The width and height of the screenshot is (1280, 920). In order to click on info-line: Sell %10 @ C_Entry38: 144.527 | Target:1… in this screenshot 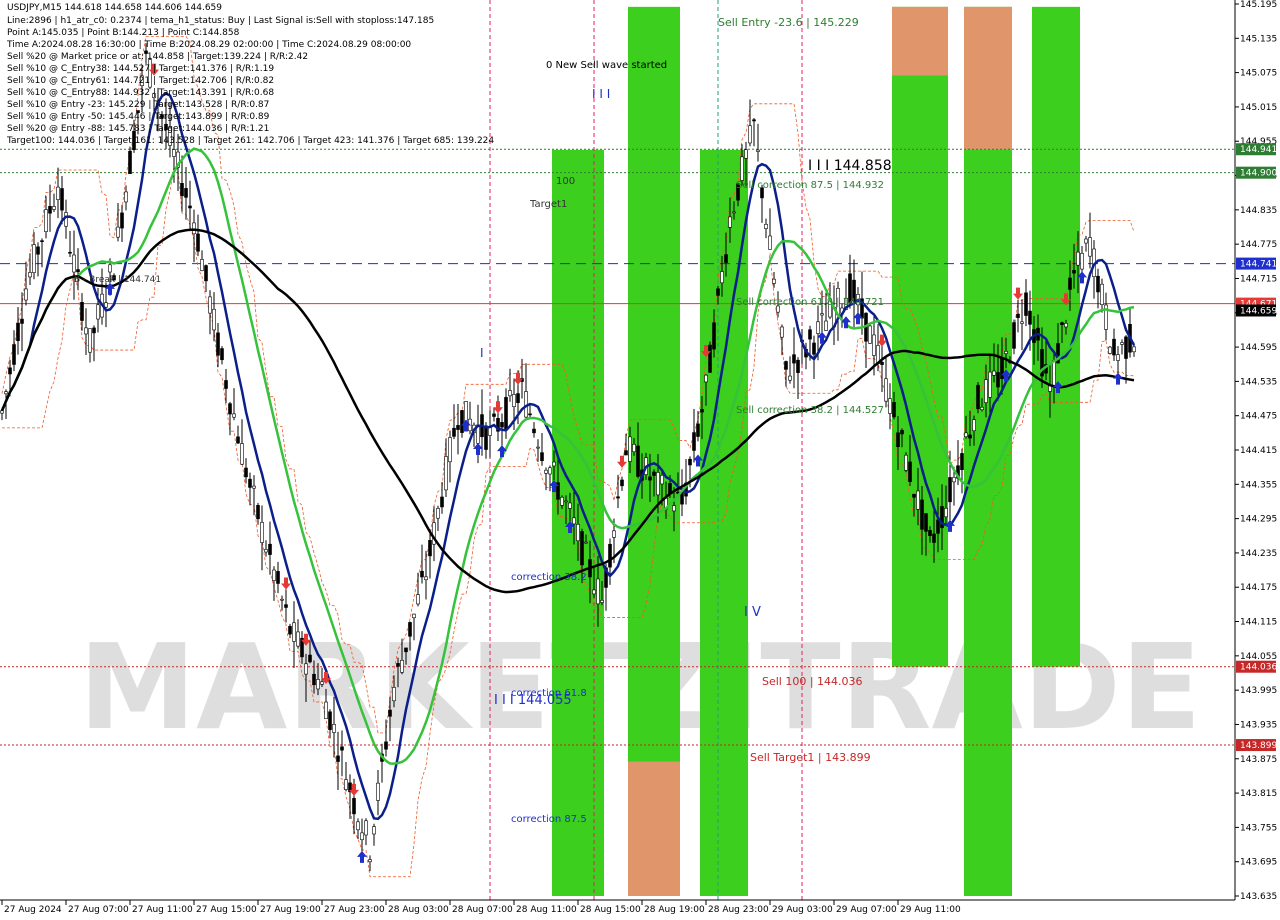, I will do `click(141, 69)`.